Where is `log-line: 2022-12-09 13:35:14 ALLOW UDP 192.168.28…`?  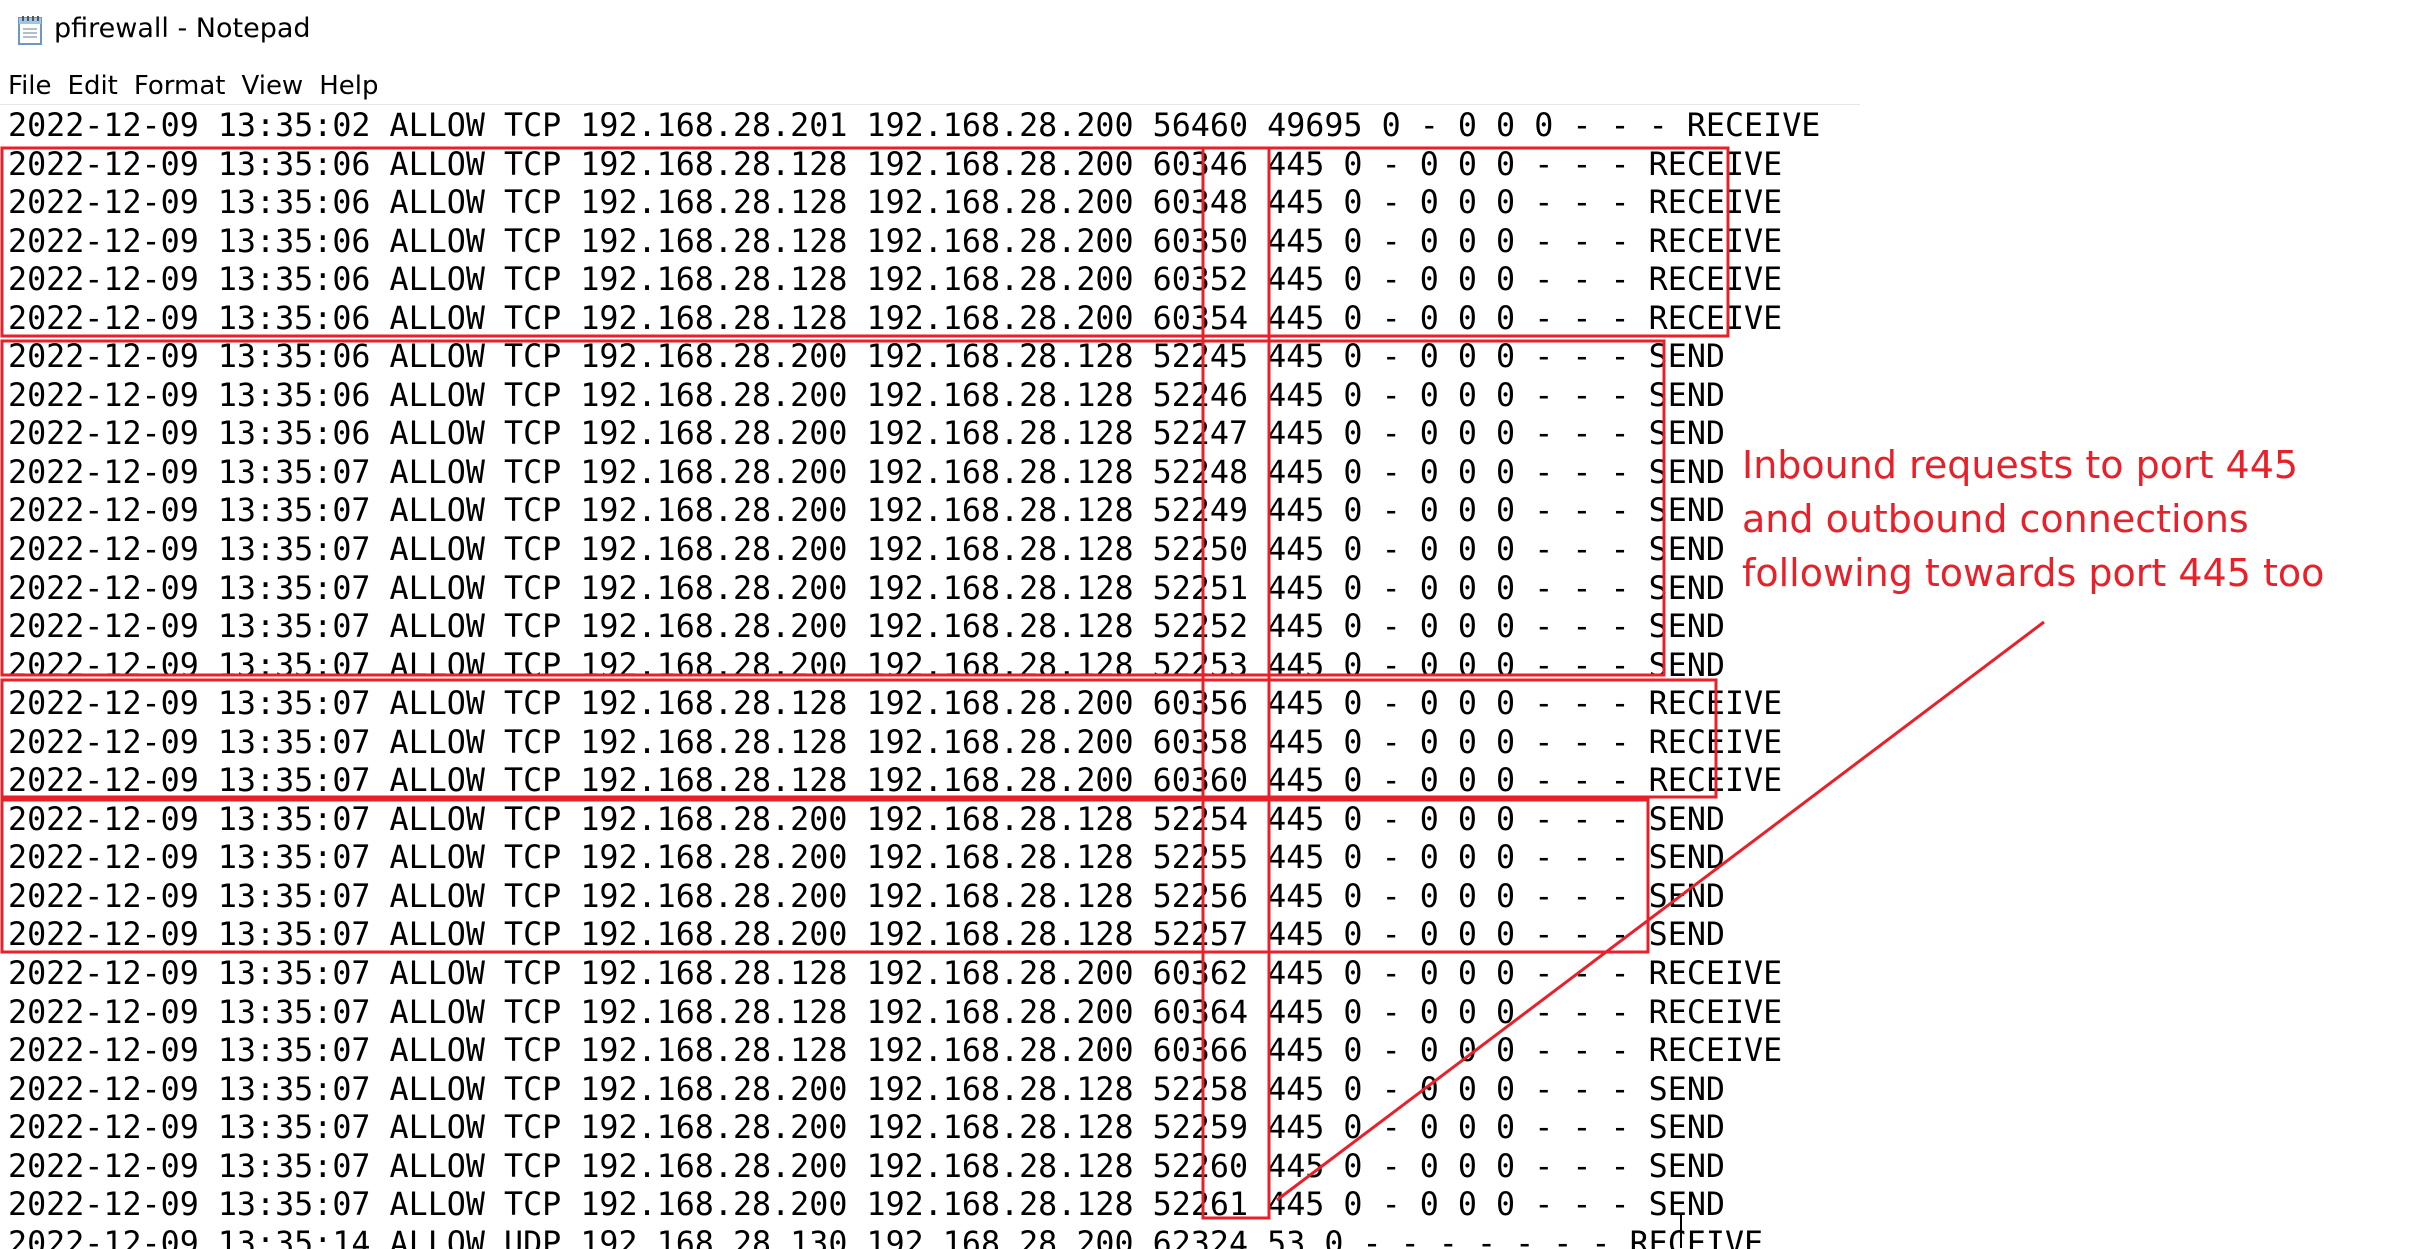 log-line: 2022-12-09 13:35:14 ALLOW UDP 192.168.28… is located at coordinates (886, 1237).